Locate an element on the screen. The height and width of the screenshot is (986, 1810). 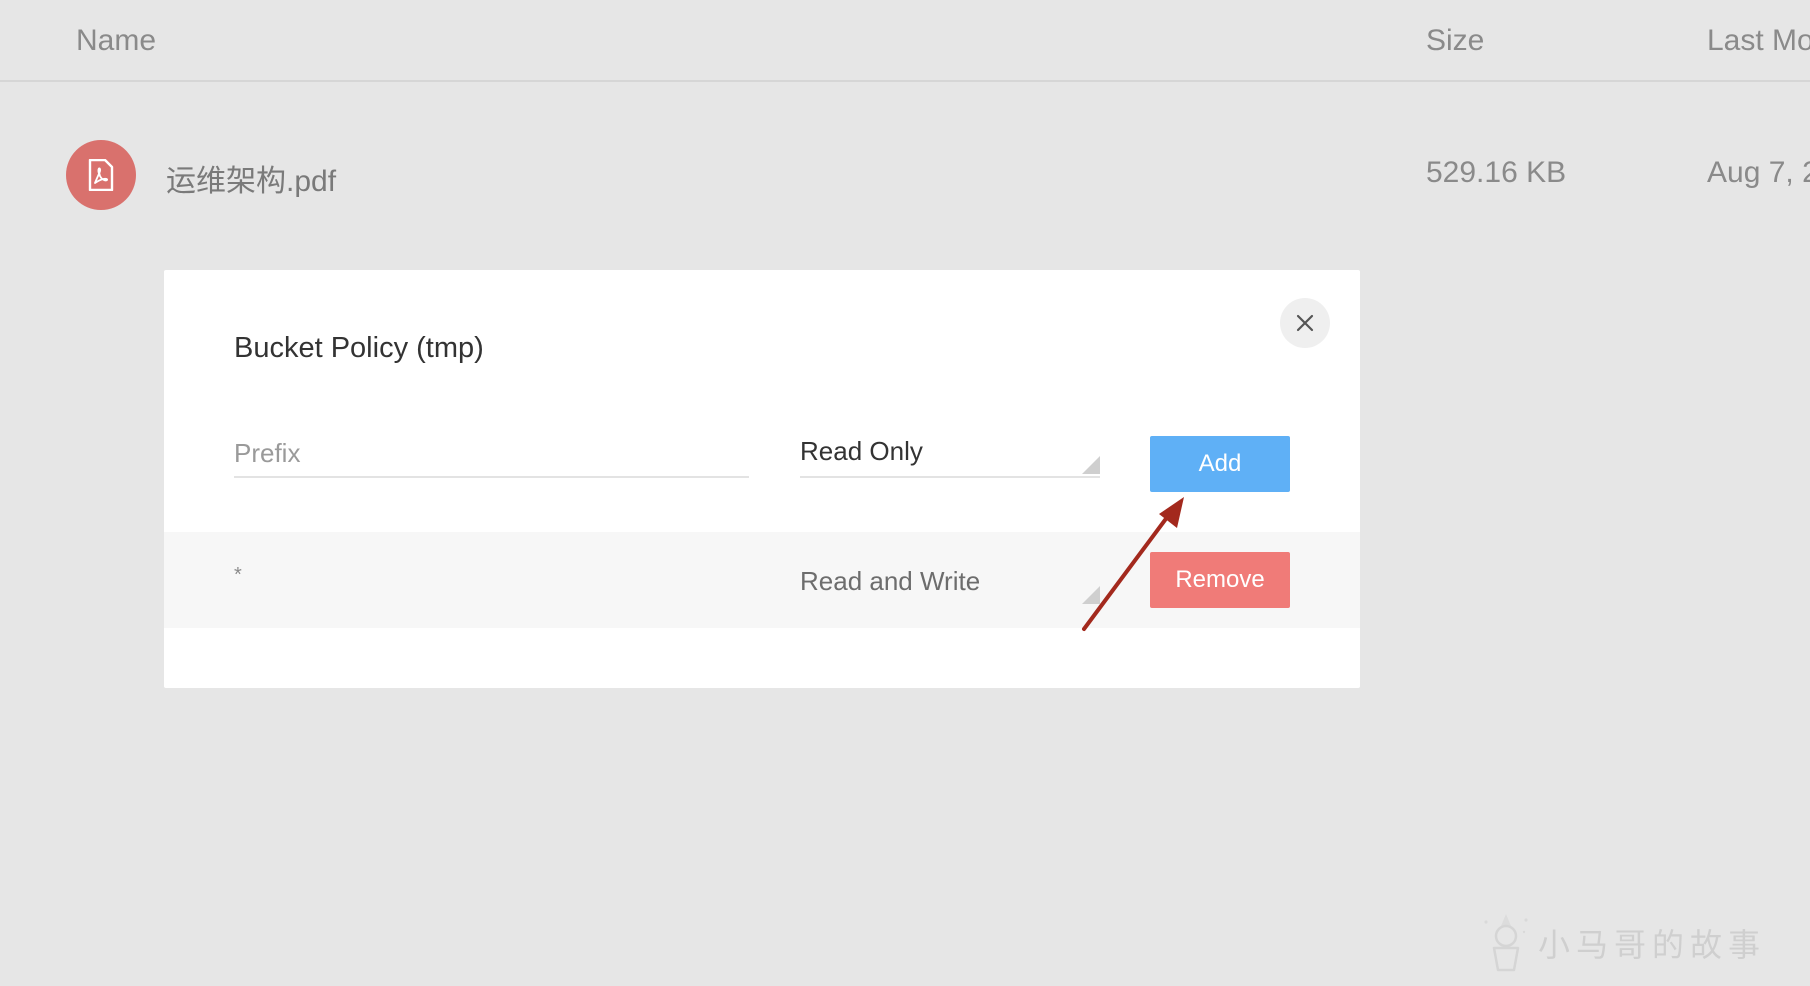
file-size: 529.16 KB is located at coordinates (1496, 172).